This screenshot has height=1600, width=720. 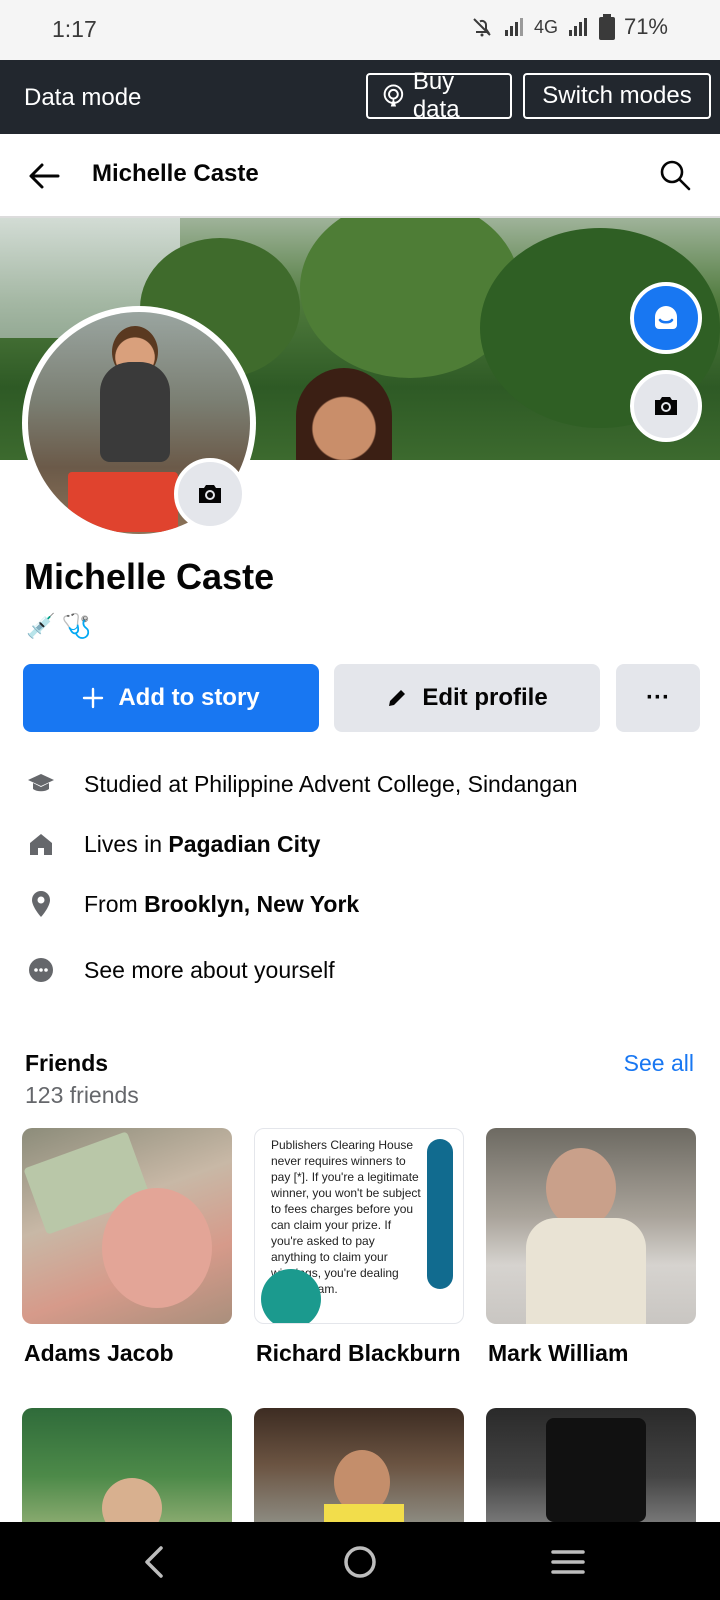 What do you see at coordinates (59, 626) in the screenshot?
I see `profile-bio-emojis: 💉 🩺` at bounding box center [59, 626].